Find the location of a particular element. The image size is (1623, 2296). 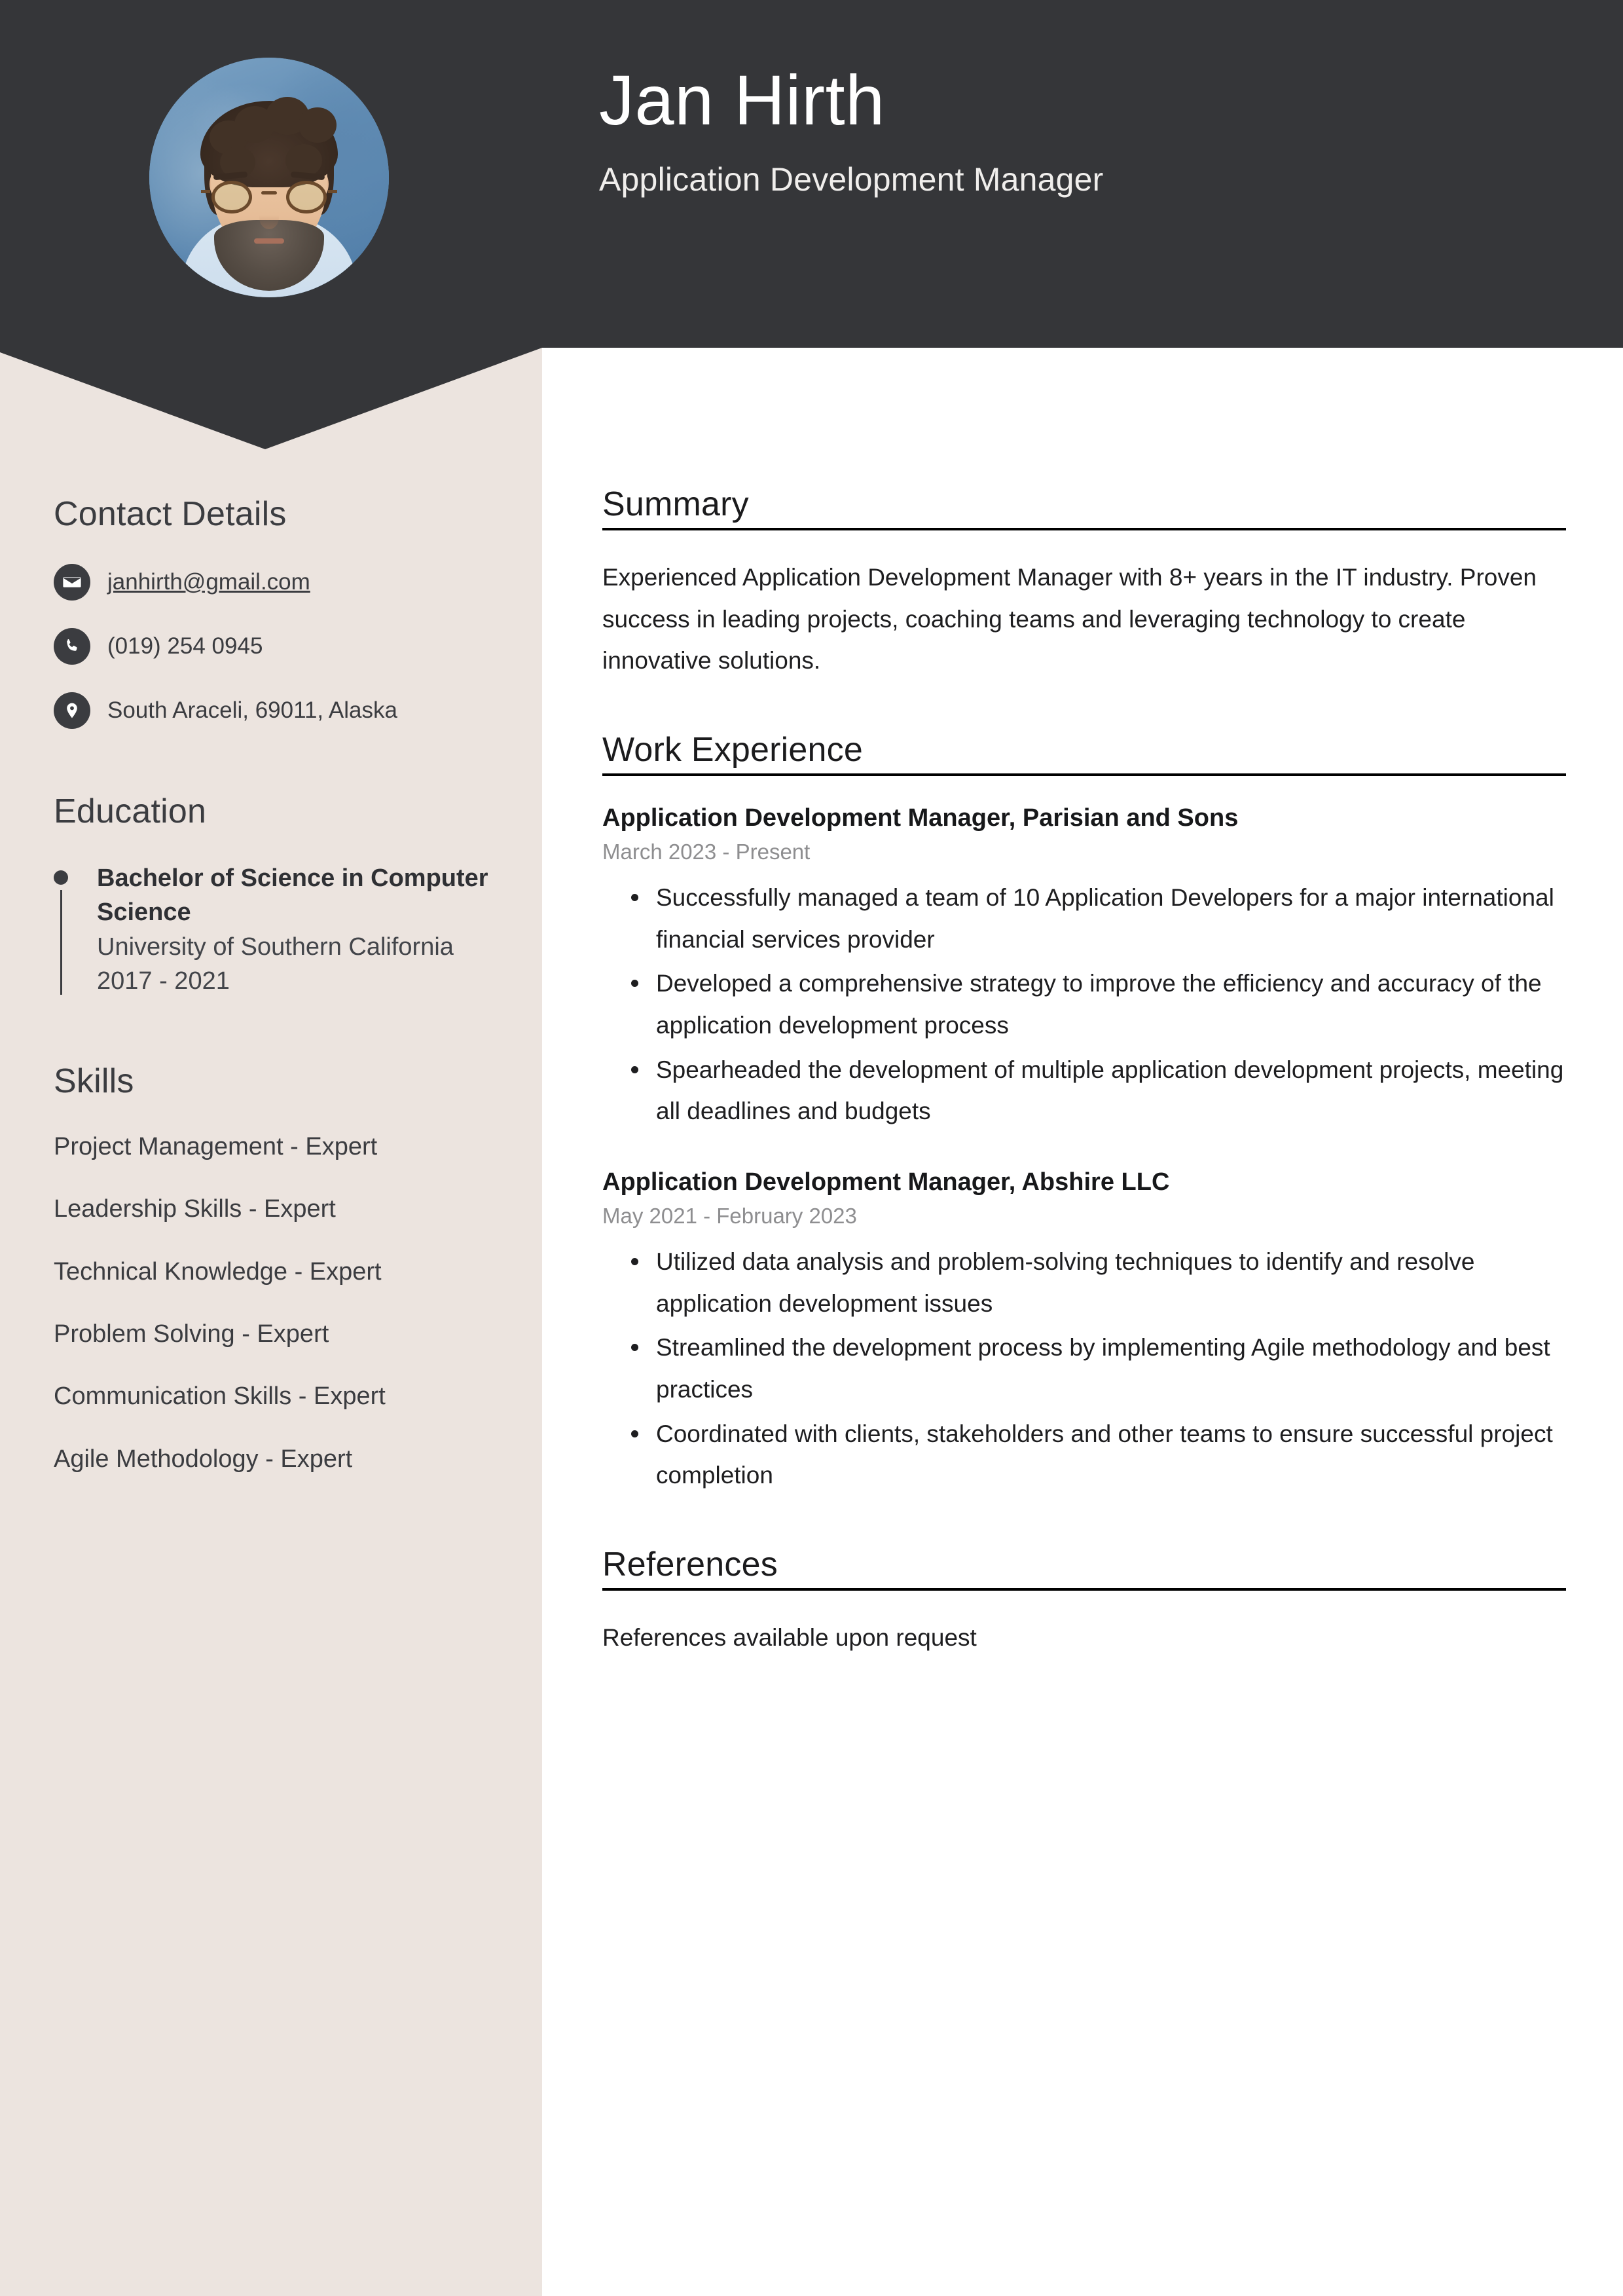

education-degree: Bachelor of Science in Computer Science is located at coordinates (292, 896).